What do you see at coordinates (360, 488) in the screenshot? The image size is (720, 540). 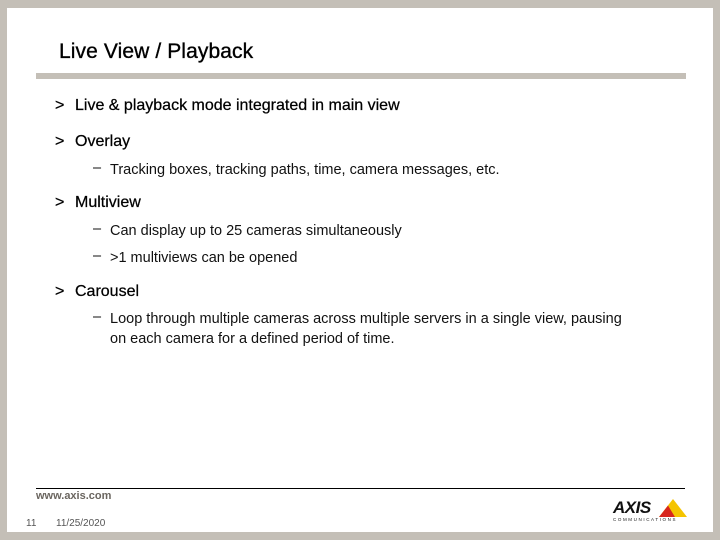 I see `footer-divider` at bounding box center [360, 488].